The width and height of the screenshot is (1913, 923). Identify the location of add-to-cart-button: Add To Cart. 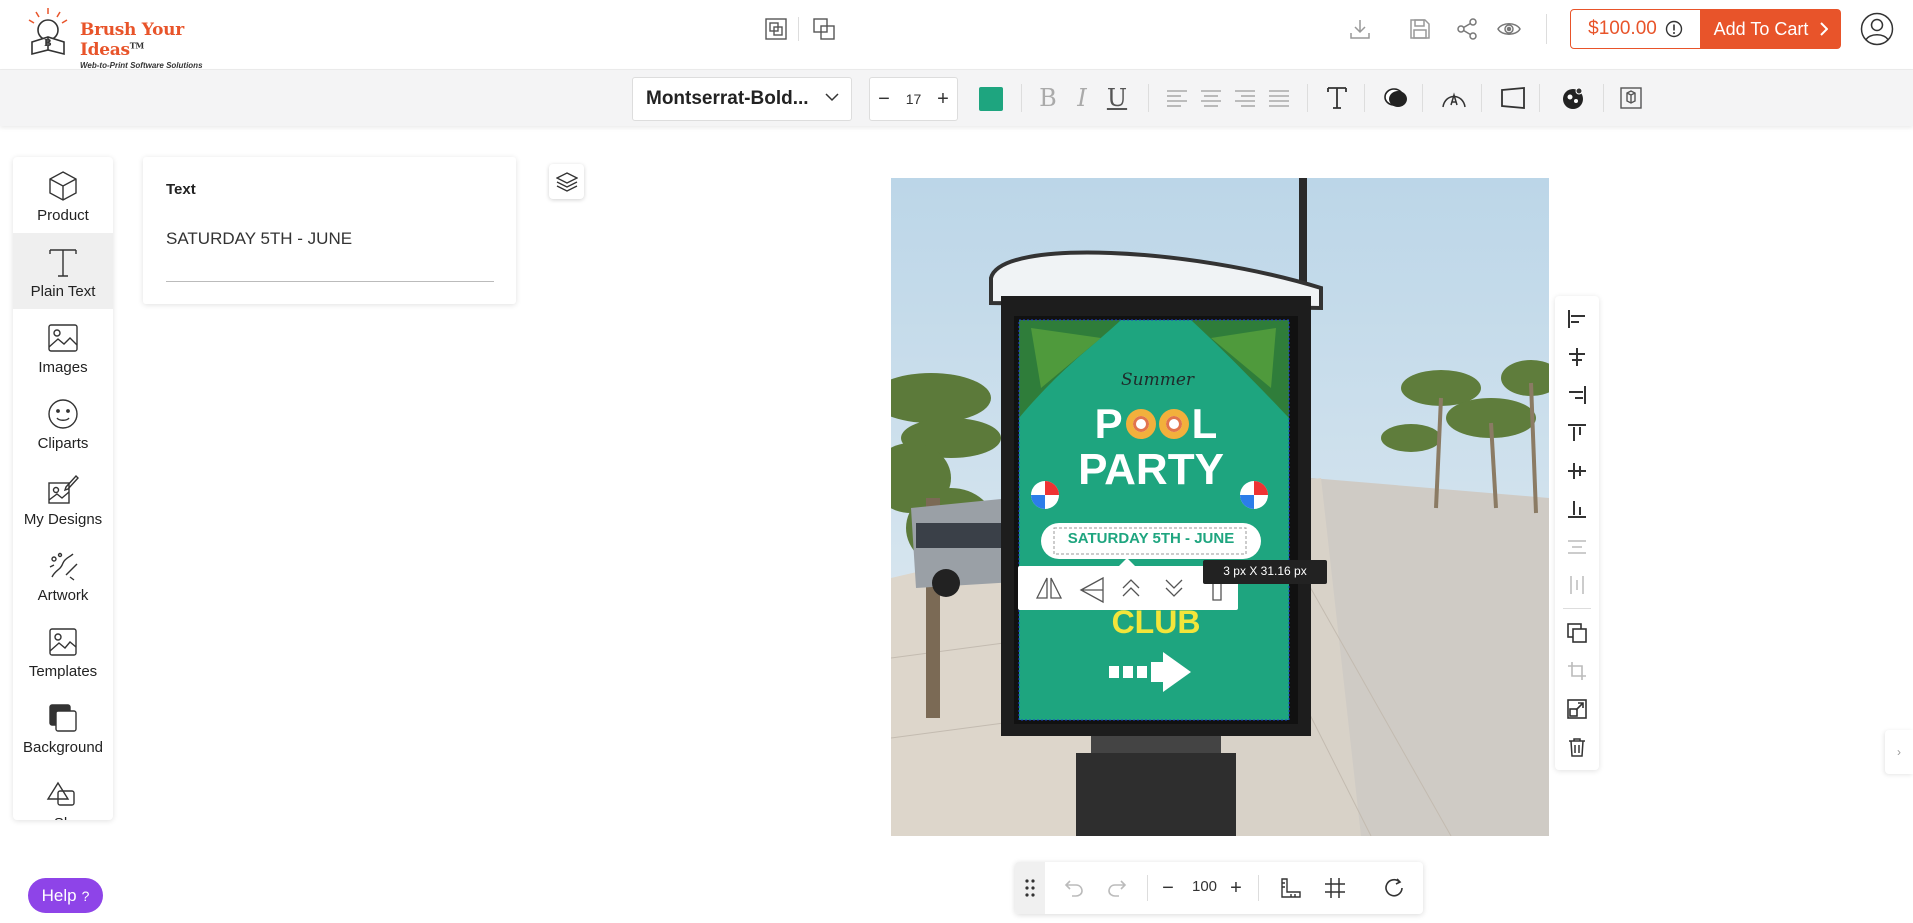
(1771, 29).